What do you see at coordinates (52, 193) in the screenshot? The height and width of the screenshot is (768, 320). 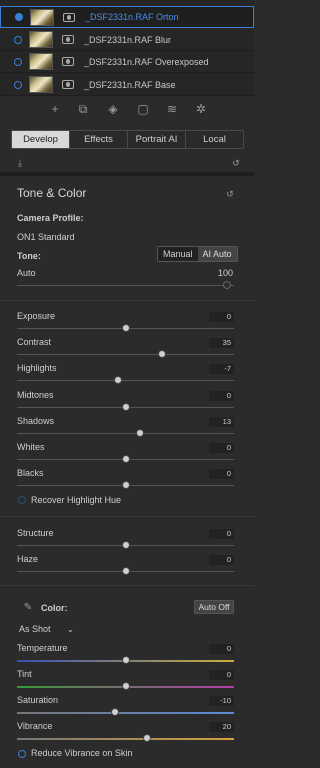 I see `panel-title: Tone & Color` at bounding box center [52, 193].